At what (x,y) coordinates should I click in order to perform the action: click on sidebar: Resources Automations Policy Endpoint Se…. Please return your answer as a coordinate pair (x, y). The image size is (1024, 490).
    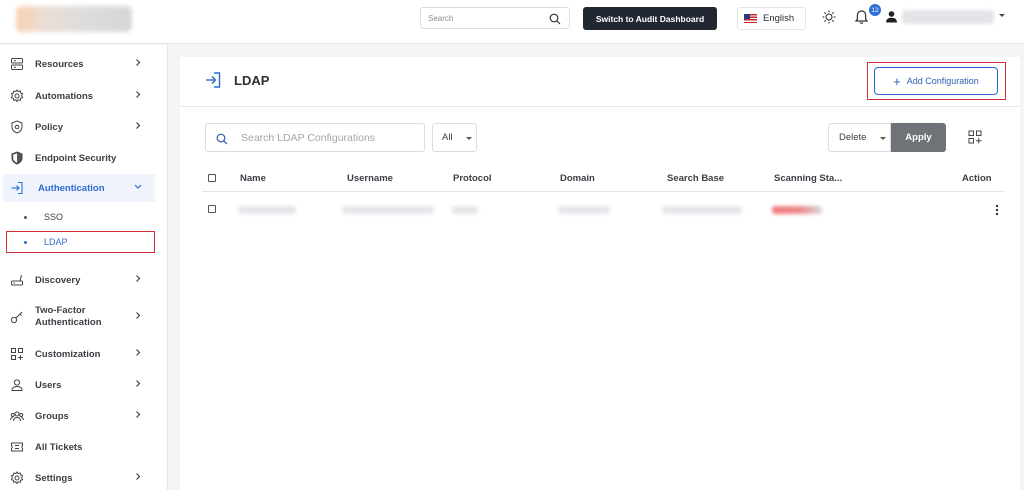
    Looking at the image, I should click on (84, 267).